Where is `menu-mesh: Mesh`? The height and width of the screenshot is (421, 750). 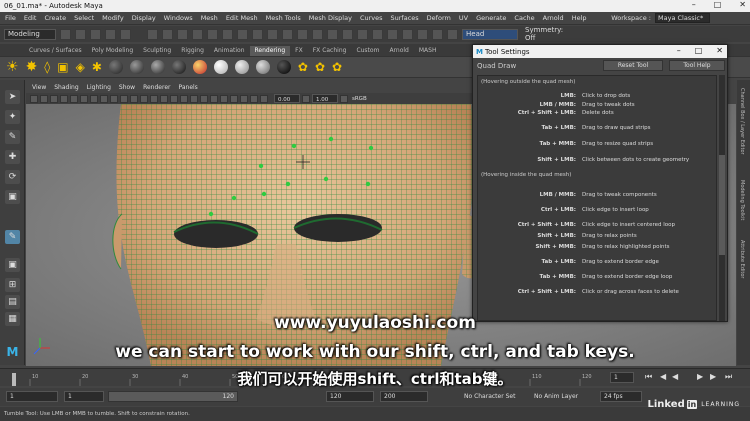
menu-mesh: Mesh is located at coordinates (209, 18).